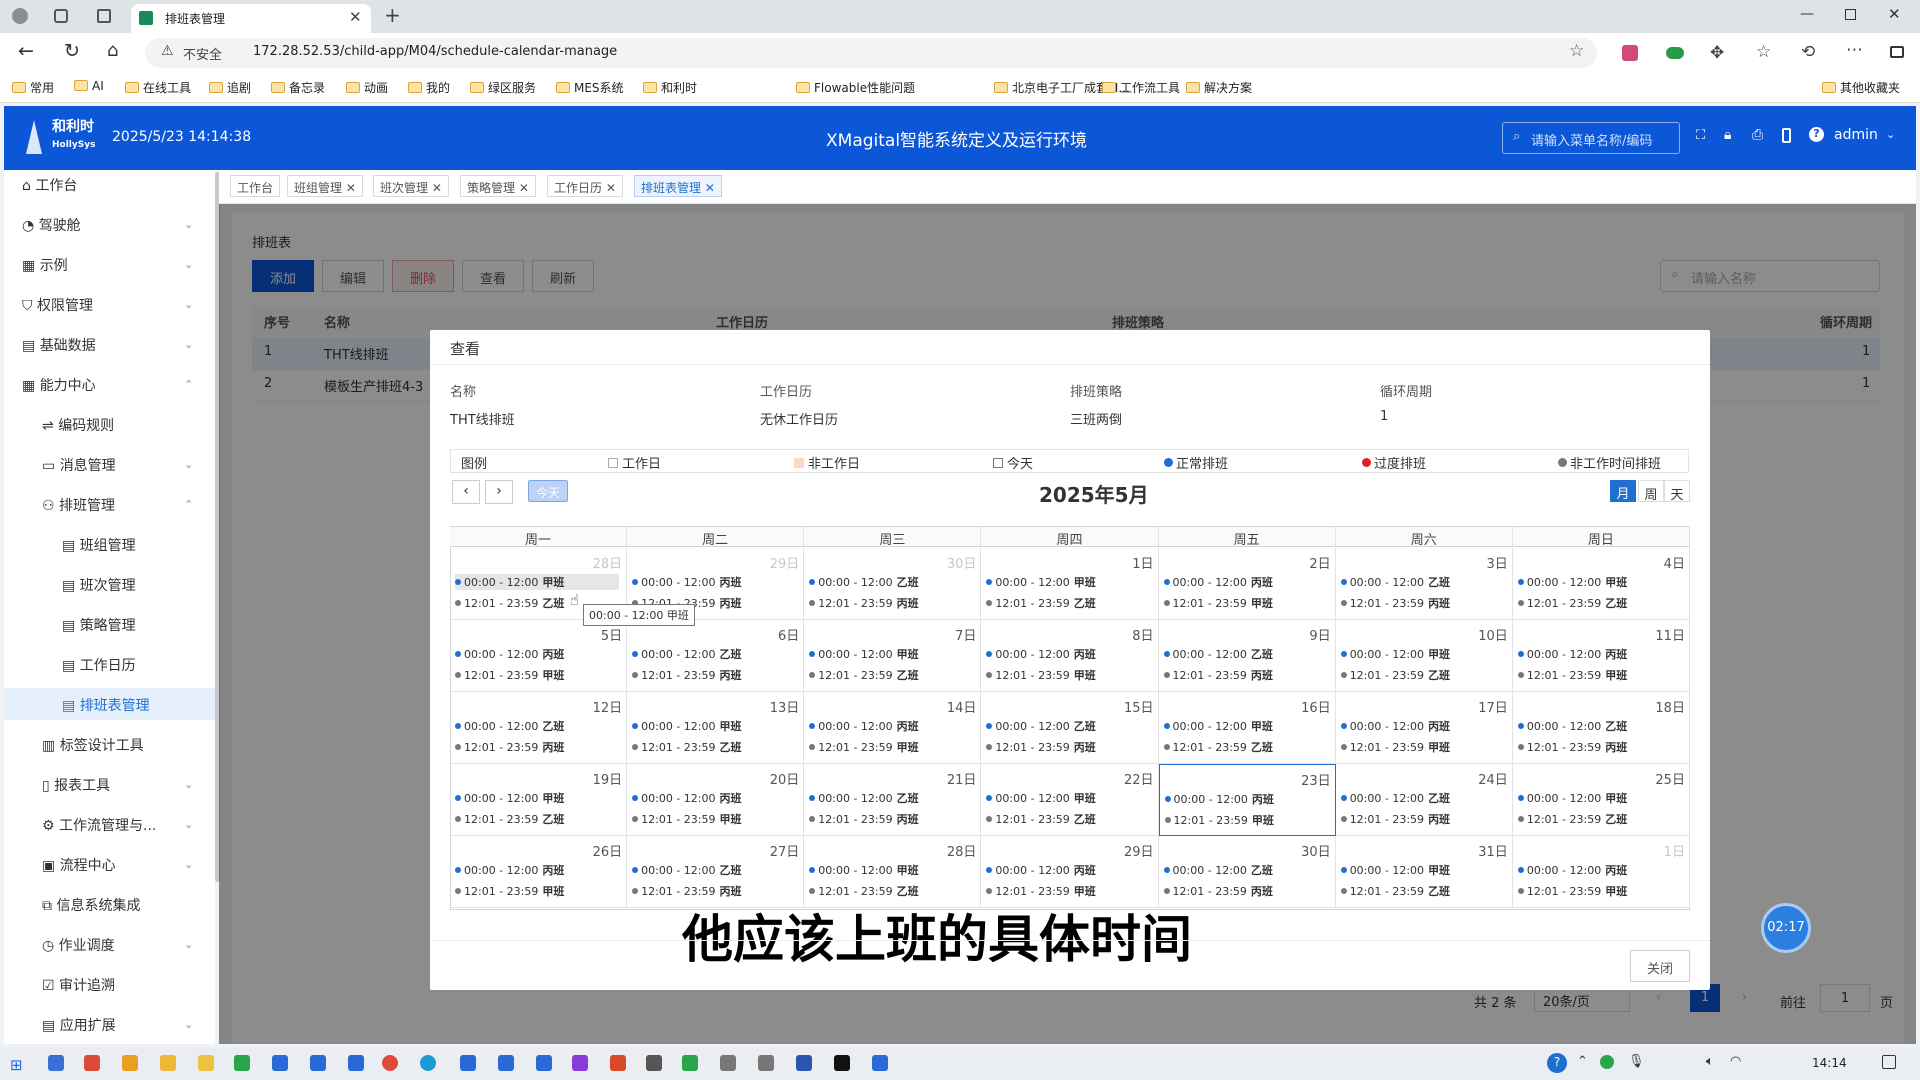 This screenshot has height=1080, width=1920. I want to click on timer-badge: 02:17, so click(1786, 928).